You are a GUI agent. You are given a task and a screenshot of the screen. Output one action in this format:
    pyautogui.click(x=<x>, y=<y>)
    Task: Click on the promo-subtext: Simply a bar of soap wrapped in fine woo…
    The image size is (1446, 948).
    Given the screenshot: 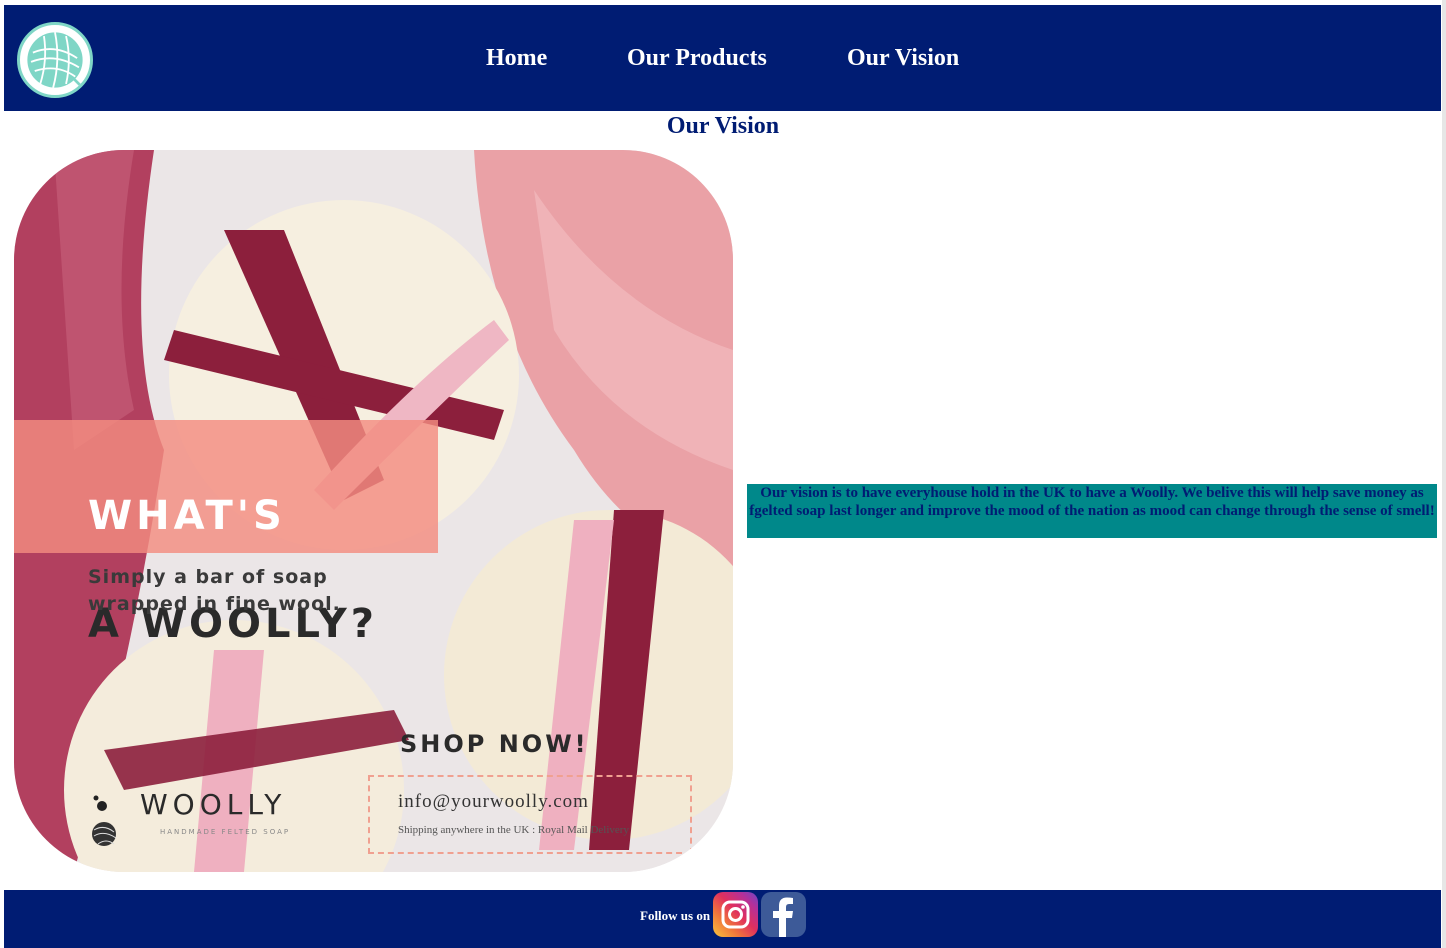 What is the action you would take?
    pyautogui.click(x=214, y=590)
    